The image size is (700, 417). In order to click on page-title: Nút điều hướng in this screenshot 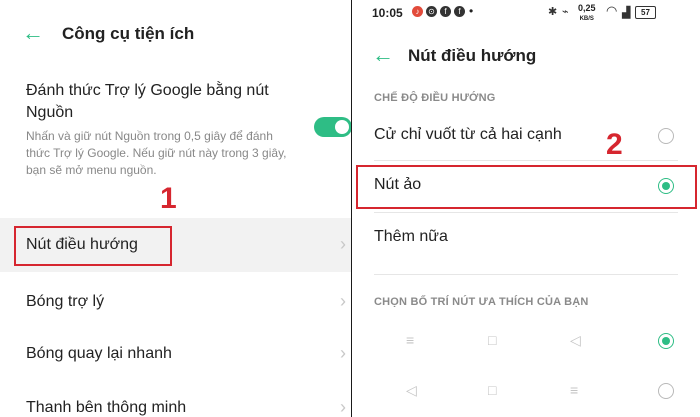, I will do `click(472, 55)`.